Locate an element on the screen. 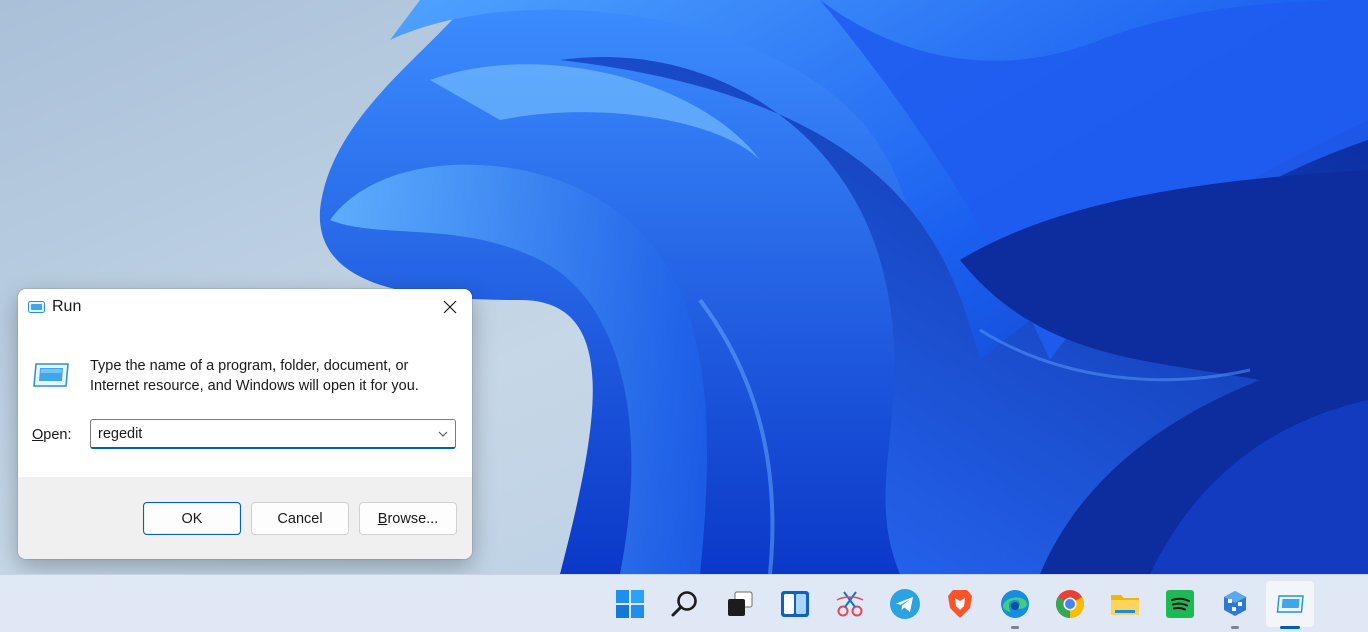 The width and height of the screenshot is (1368, 632). task-view-button is located at coordinates (740, 604).